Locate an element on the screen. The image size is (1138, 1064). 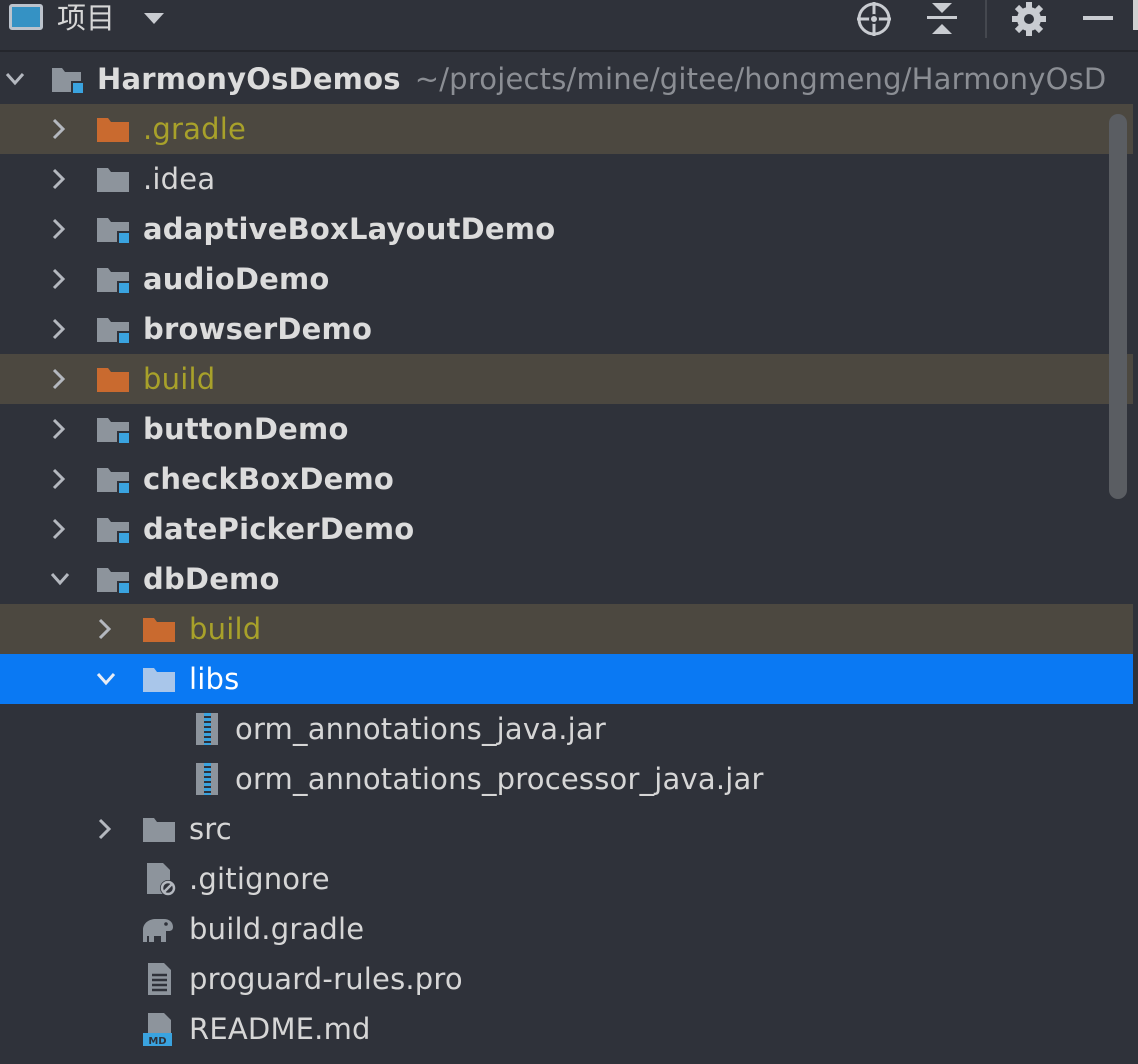
tree-row: src is located at coordinates (566, 829).